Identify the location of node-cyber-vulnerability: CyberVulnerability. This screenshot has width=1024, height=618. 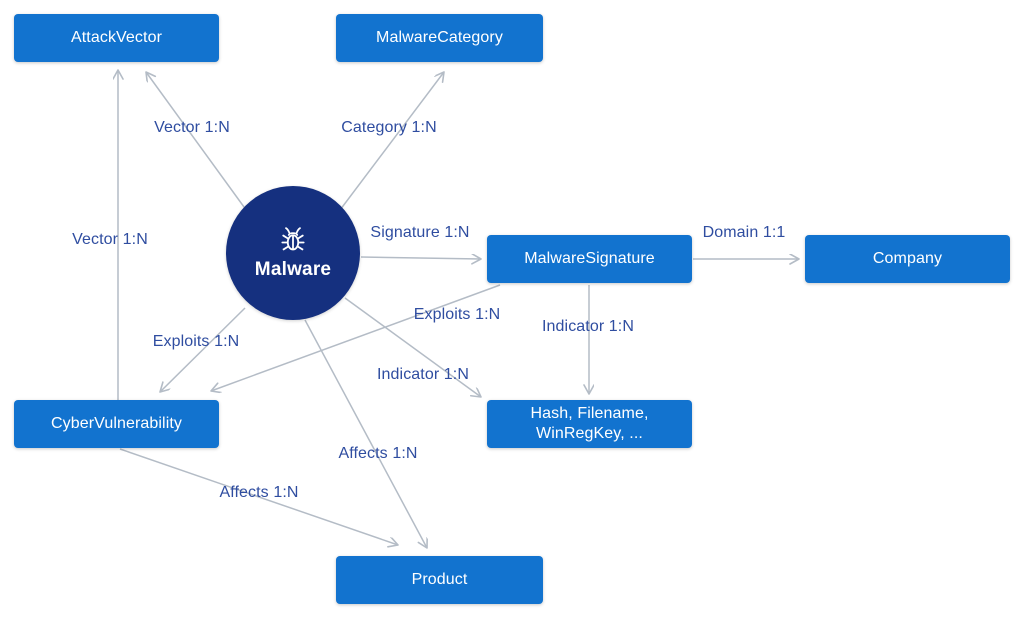
(116, 424).